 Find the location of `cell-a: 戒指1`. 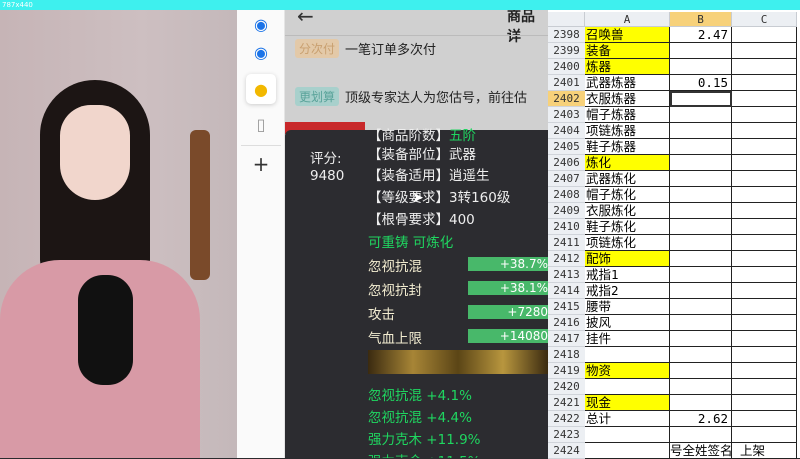

cell-a: 戒指1 is located at coordinates (627, 275).